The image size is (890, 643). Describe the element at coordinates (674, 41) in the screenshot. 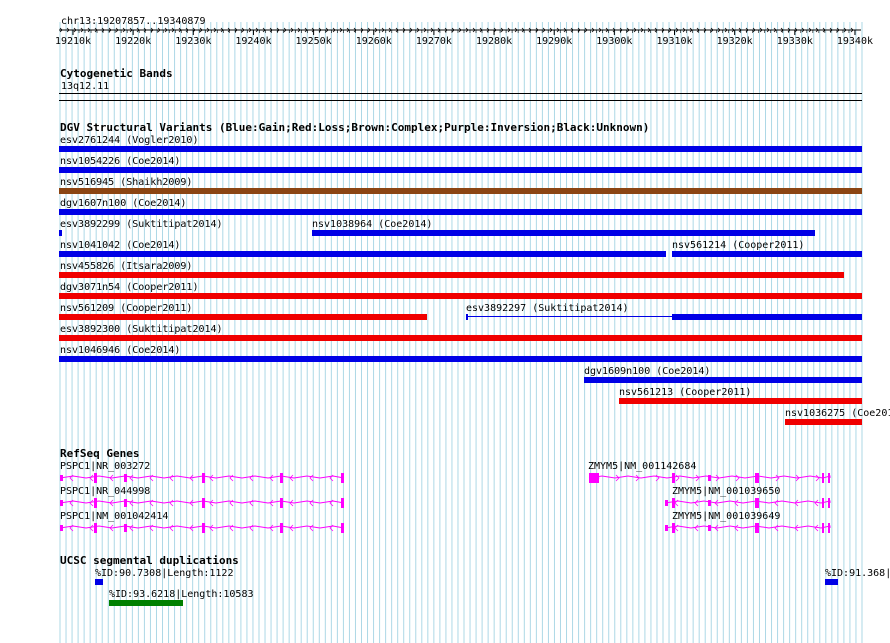

I see `ruler-tick-label: 19310k` at that location.